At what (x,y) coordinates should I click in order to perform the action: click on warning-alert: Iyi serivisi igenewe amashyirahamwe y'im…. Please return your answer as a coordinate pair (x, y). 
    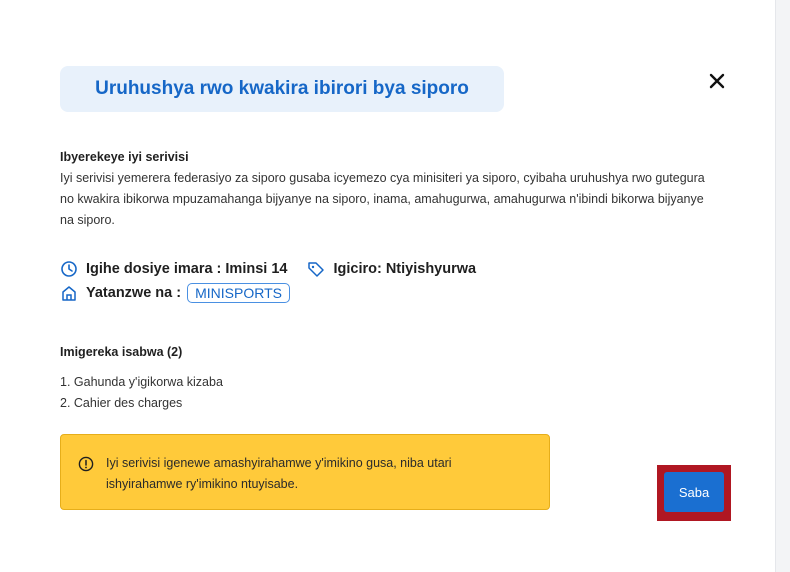
    Looking at the image, I should click on (305, 472).